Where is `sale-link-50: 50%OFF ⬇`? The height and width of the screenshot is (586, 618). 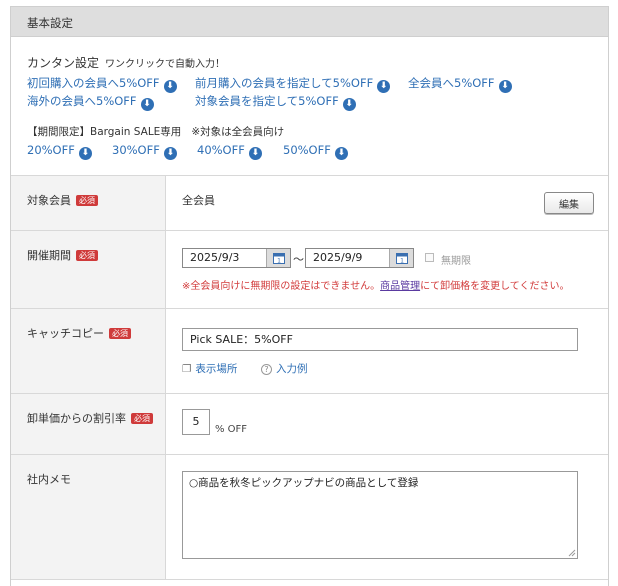 sale-link-50: 50%OFF ⬇ is located at coordinates (315, 151).